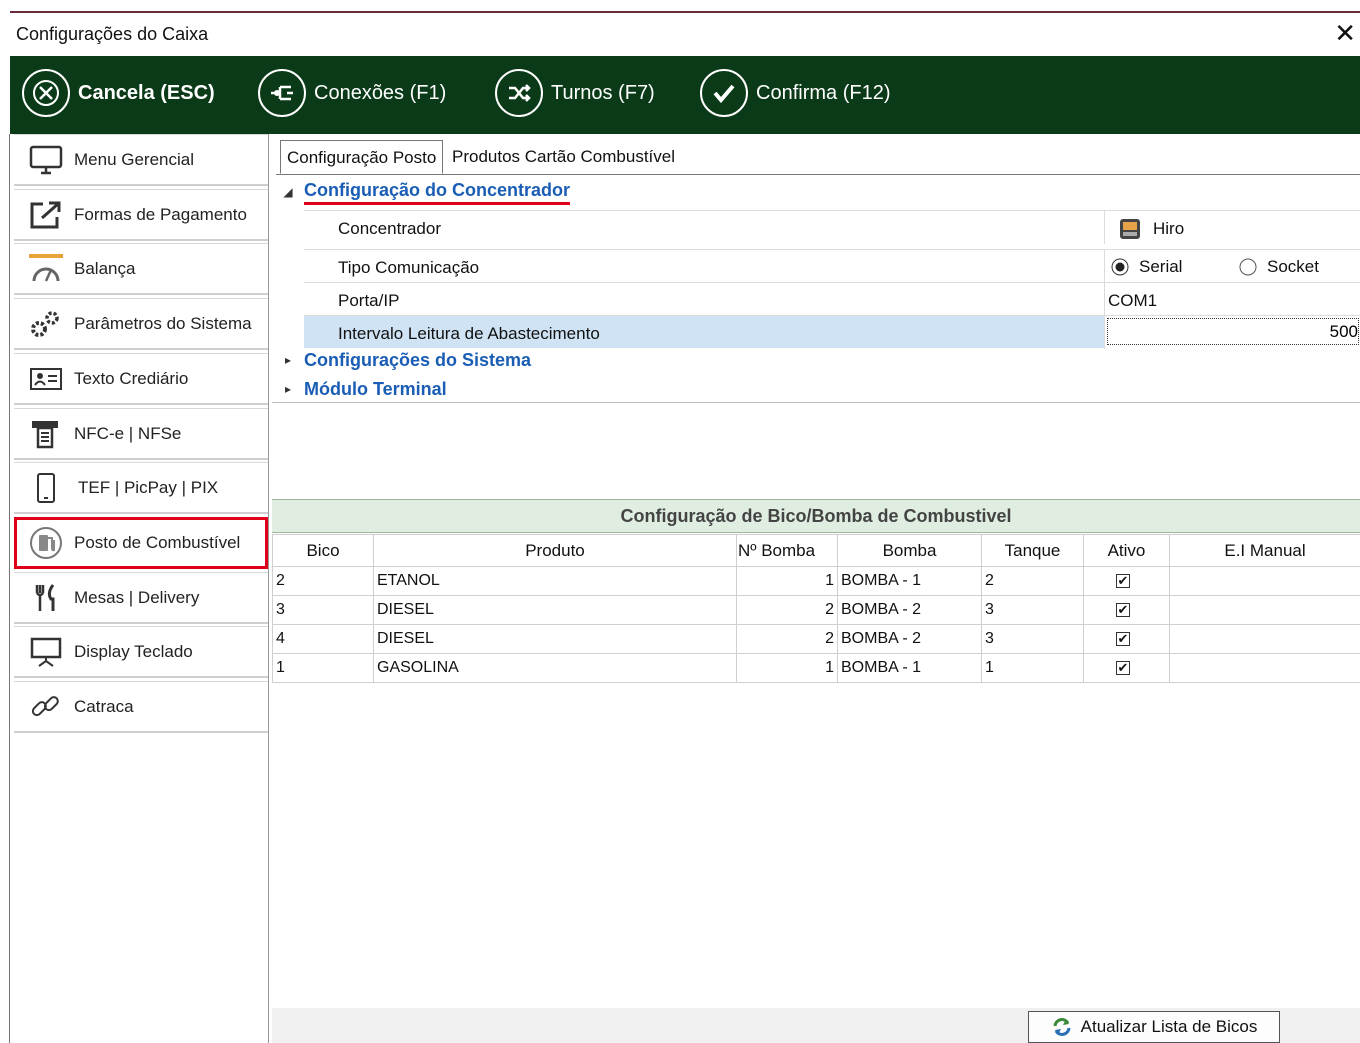  Describe the element at coordinates (46, 215) in the screenshot. I see `external-link-icon` at that location.